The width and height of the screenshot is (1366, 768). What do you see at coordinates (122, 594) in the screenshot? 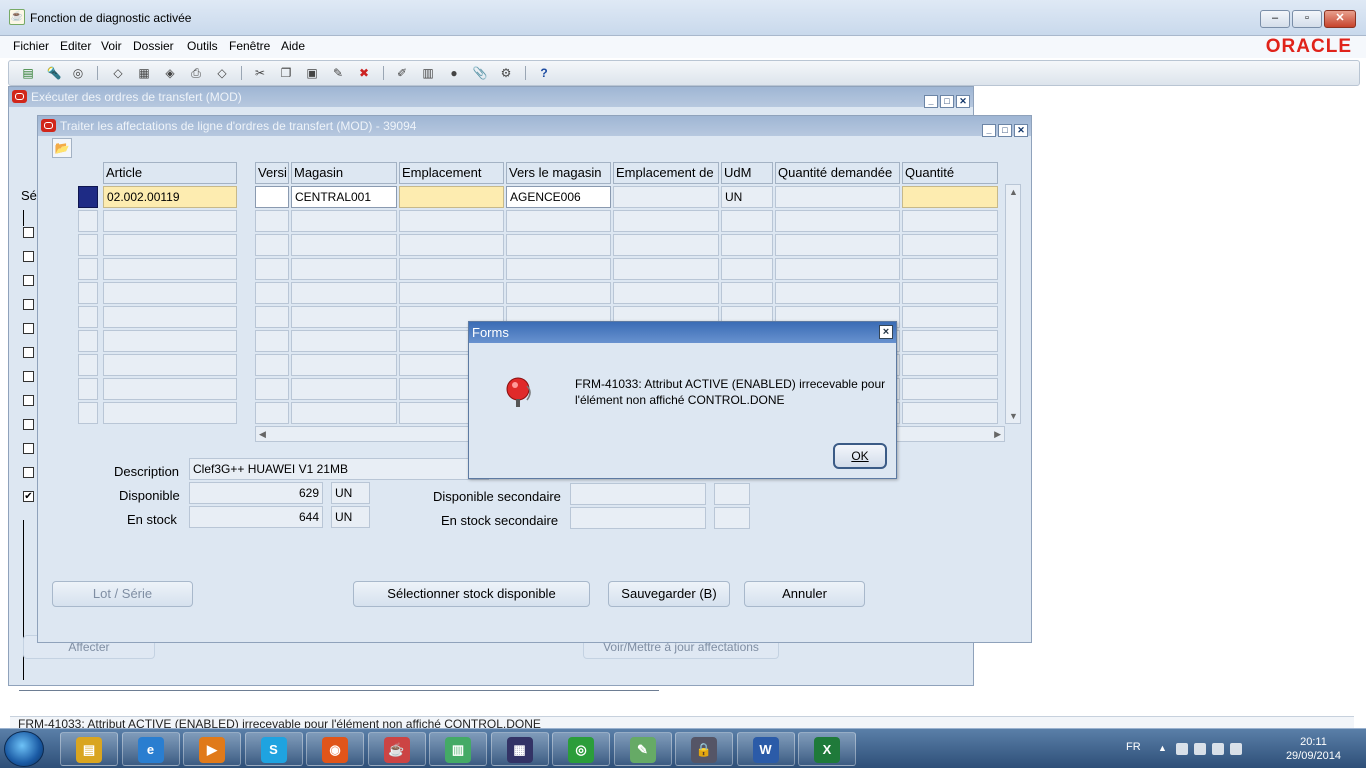
I see `lot-serie-button: Lot / Série` at bounding box center [122, 594].